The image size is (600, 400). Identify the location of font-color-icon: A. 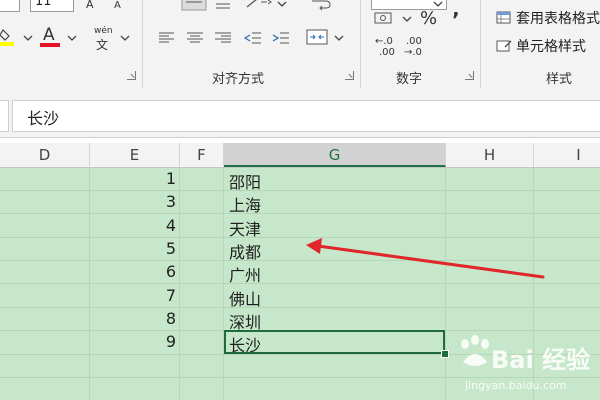
(51, 36).